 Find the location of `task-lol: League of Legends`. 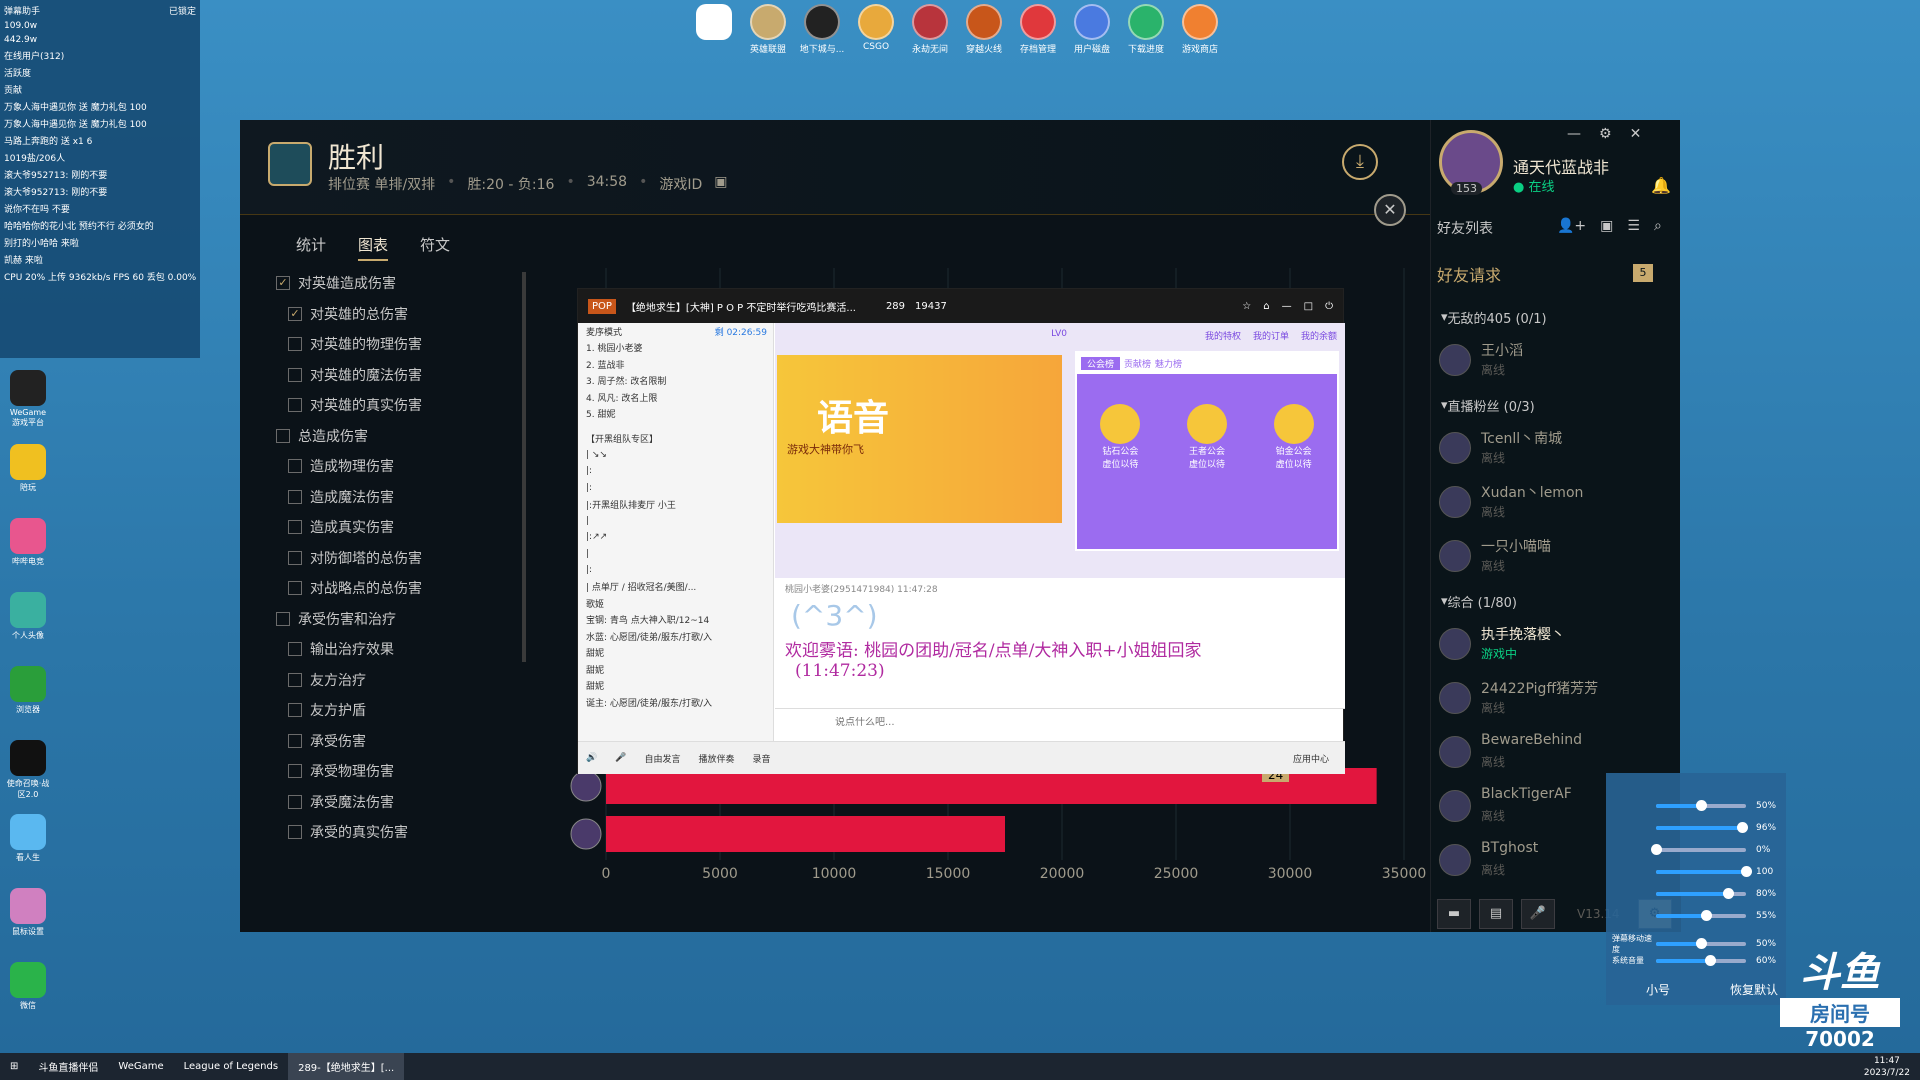

task-lol: League of Legends is located at coordinates (231, 1066).